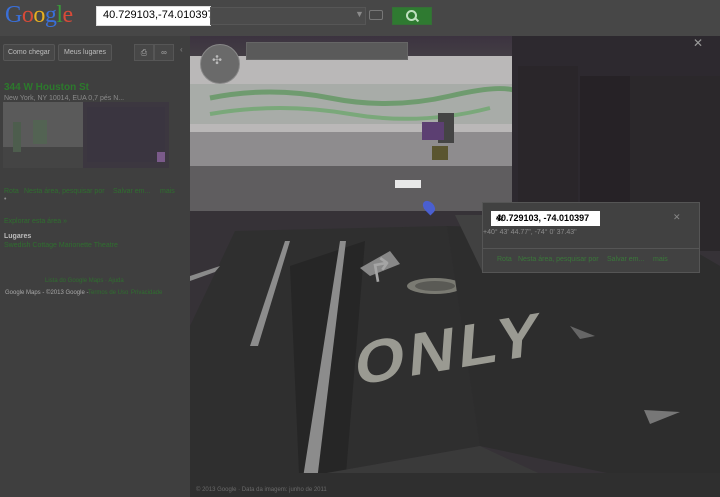  What do you see at coordinates (530, 232) in the screenshot?
I see `dms-coordinates: +40° 43' 44.77", -74° 0' 37.43"` at bounding box center [530, 232].